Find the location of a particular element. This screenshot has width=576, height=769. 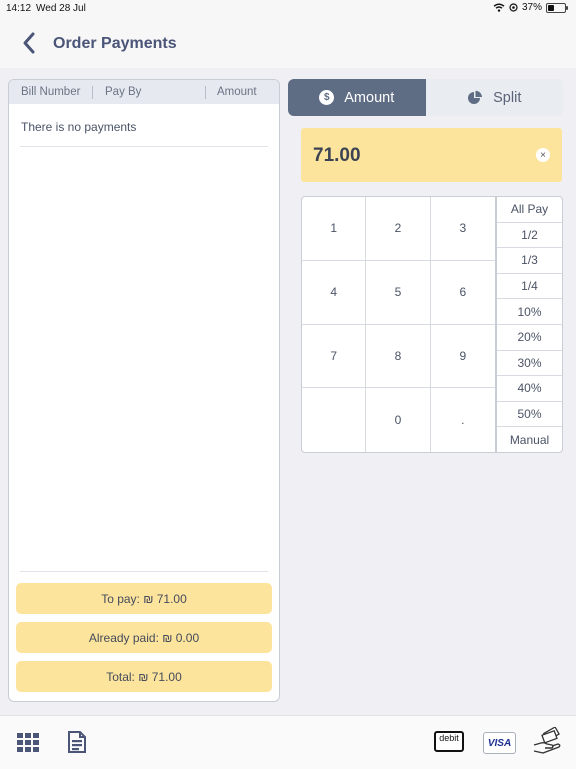

empty-payments-message: There is no payments is located at coordinates (79, 127).